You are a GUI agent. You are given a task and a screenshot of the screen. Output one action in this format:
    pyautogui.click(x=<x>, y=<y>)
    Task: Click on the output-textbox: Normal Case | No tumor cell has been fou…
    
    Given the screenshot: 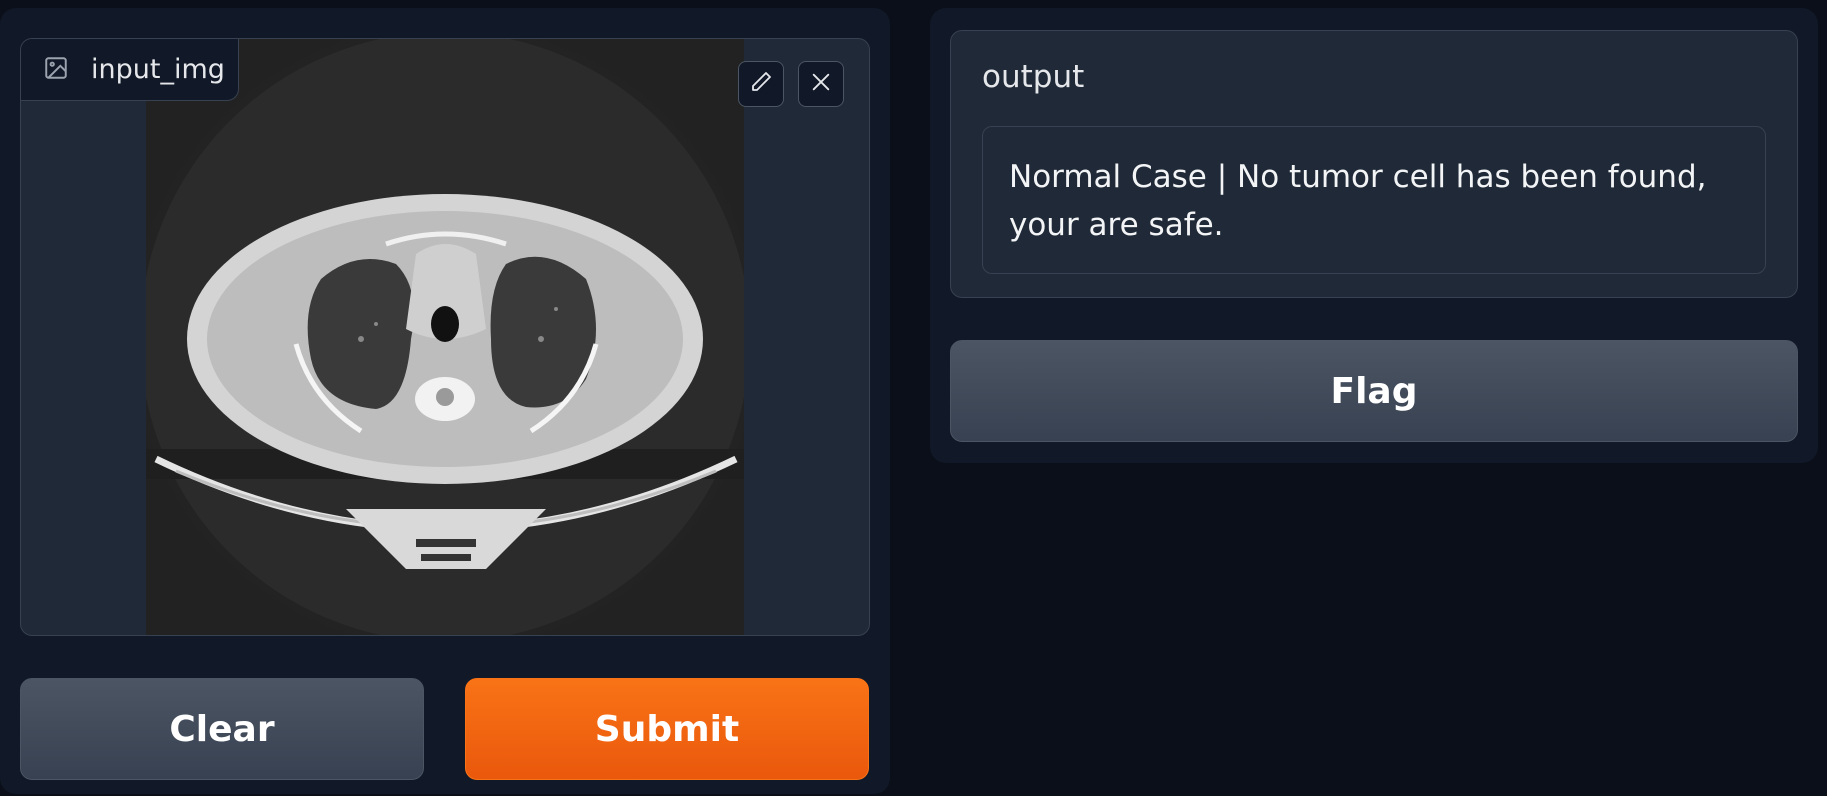 What is the action you would take?
    pyautogui.click(x=1374, y=200)
    